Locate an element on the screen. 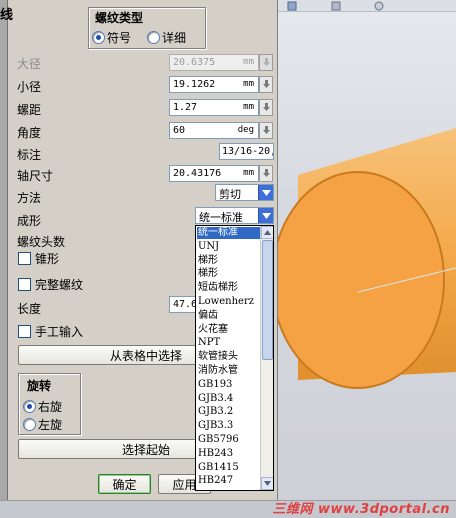 This screenshot has height=518, width=456. rotation-group: 旋转 右旋 左旋 is located at coordinates (49, 404).